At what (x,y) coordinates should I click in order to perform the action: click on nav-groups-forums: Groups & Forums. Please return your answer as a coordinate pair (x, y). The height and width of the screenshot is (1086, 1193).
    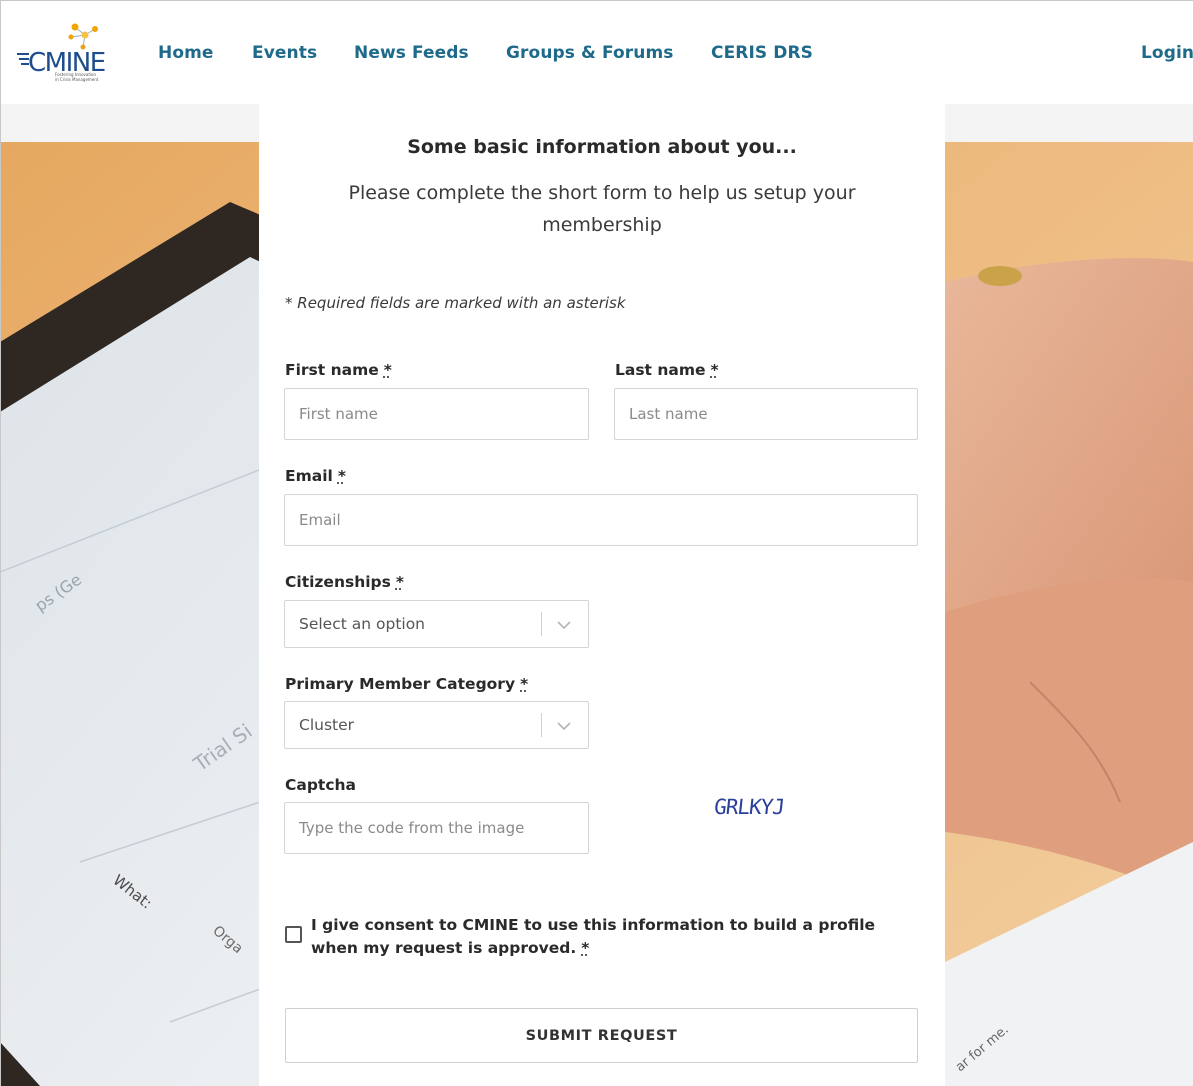
    Looking at the image, I should click on (590, 53).